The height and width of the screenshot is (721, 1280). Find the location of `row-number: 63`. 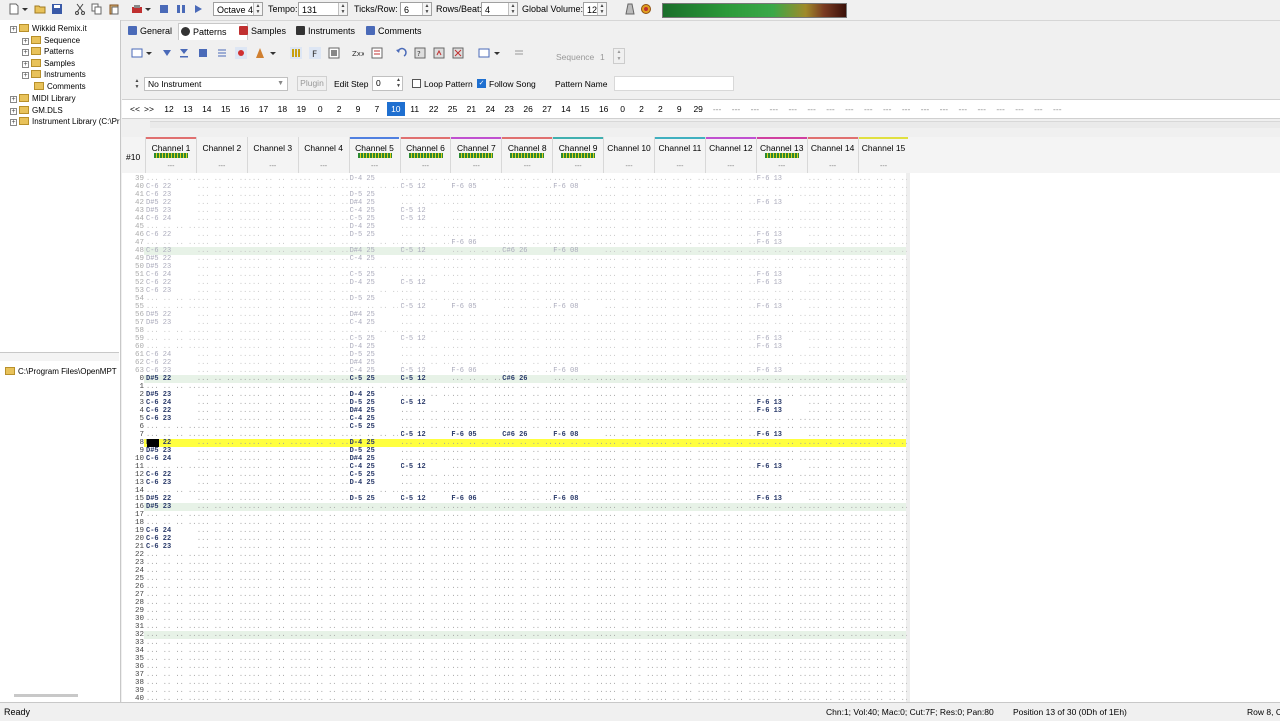

row-number: 63 is located at coordinates (133, 371).